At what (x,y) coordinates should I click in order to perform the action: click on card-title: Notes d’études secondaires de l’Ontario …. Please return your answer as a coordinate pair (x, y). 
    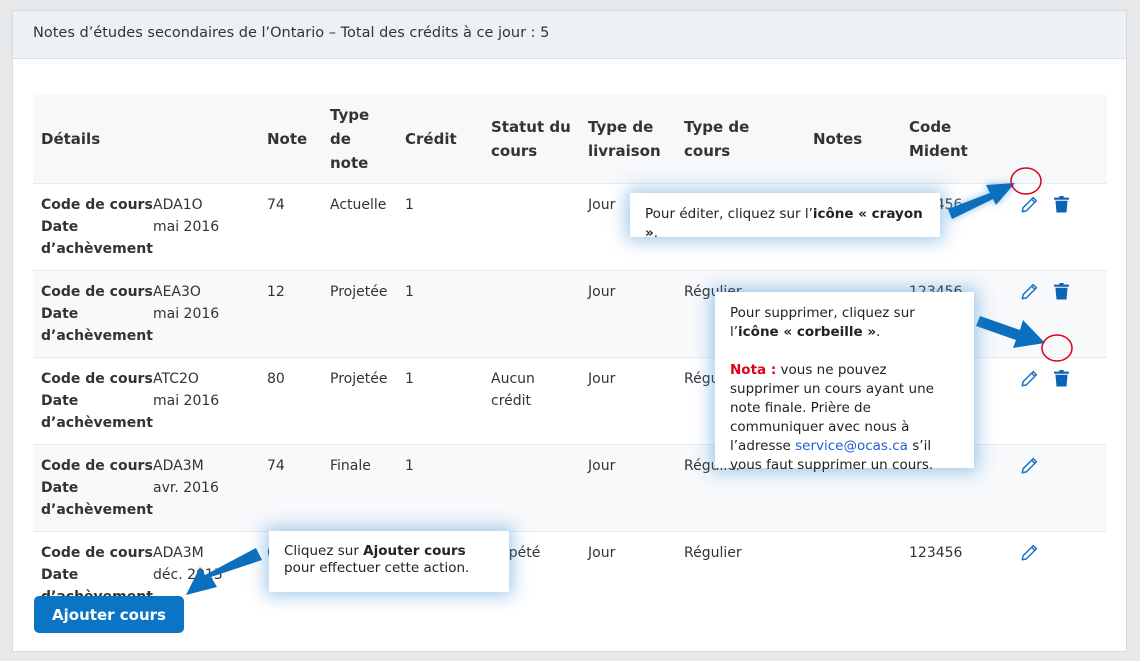
    Looking at the image, I should click on (569, 35).